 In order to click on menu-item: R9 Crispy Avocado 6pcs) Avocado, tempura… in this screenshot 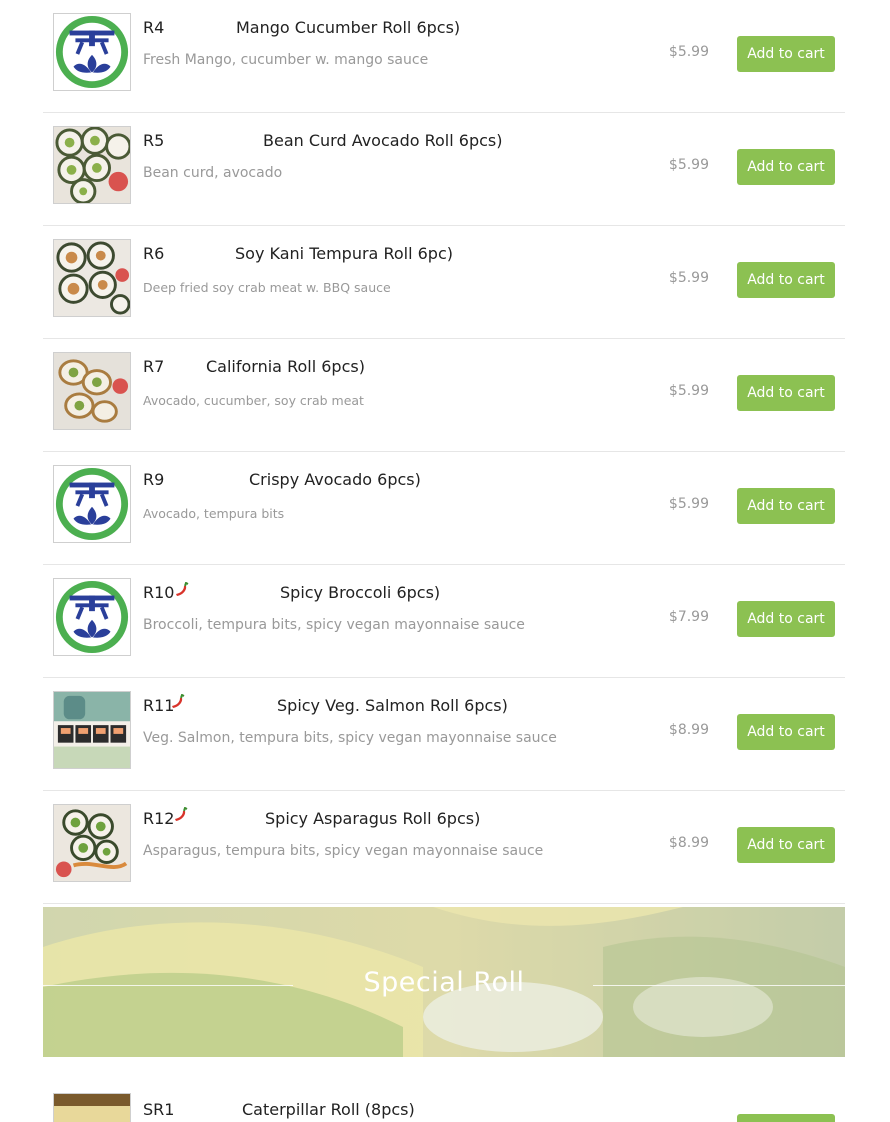, I will do `click(444, 508)`.